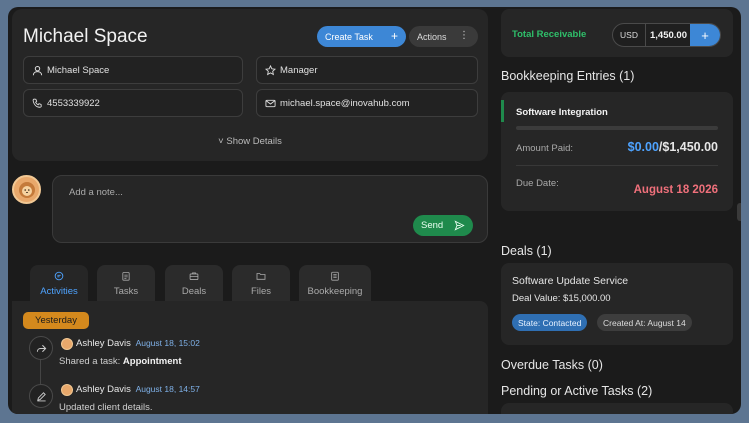 The height and width of the screenshot is (423, 749). Describe the element at coordinates (56, 320) in the screenshot. I see `day-badge: Yesterday` at that location.